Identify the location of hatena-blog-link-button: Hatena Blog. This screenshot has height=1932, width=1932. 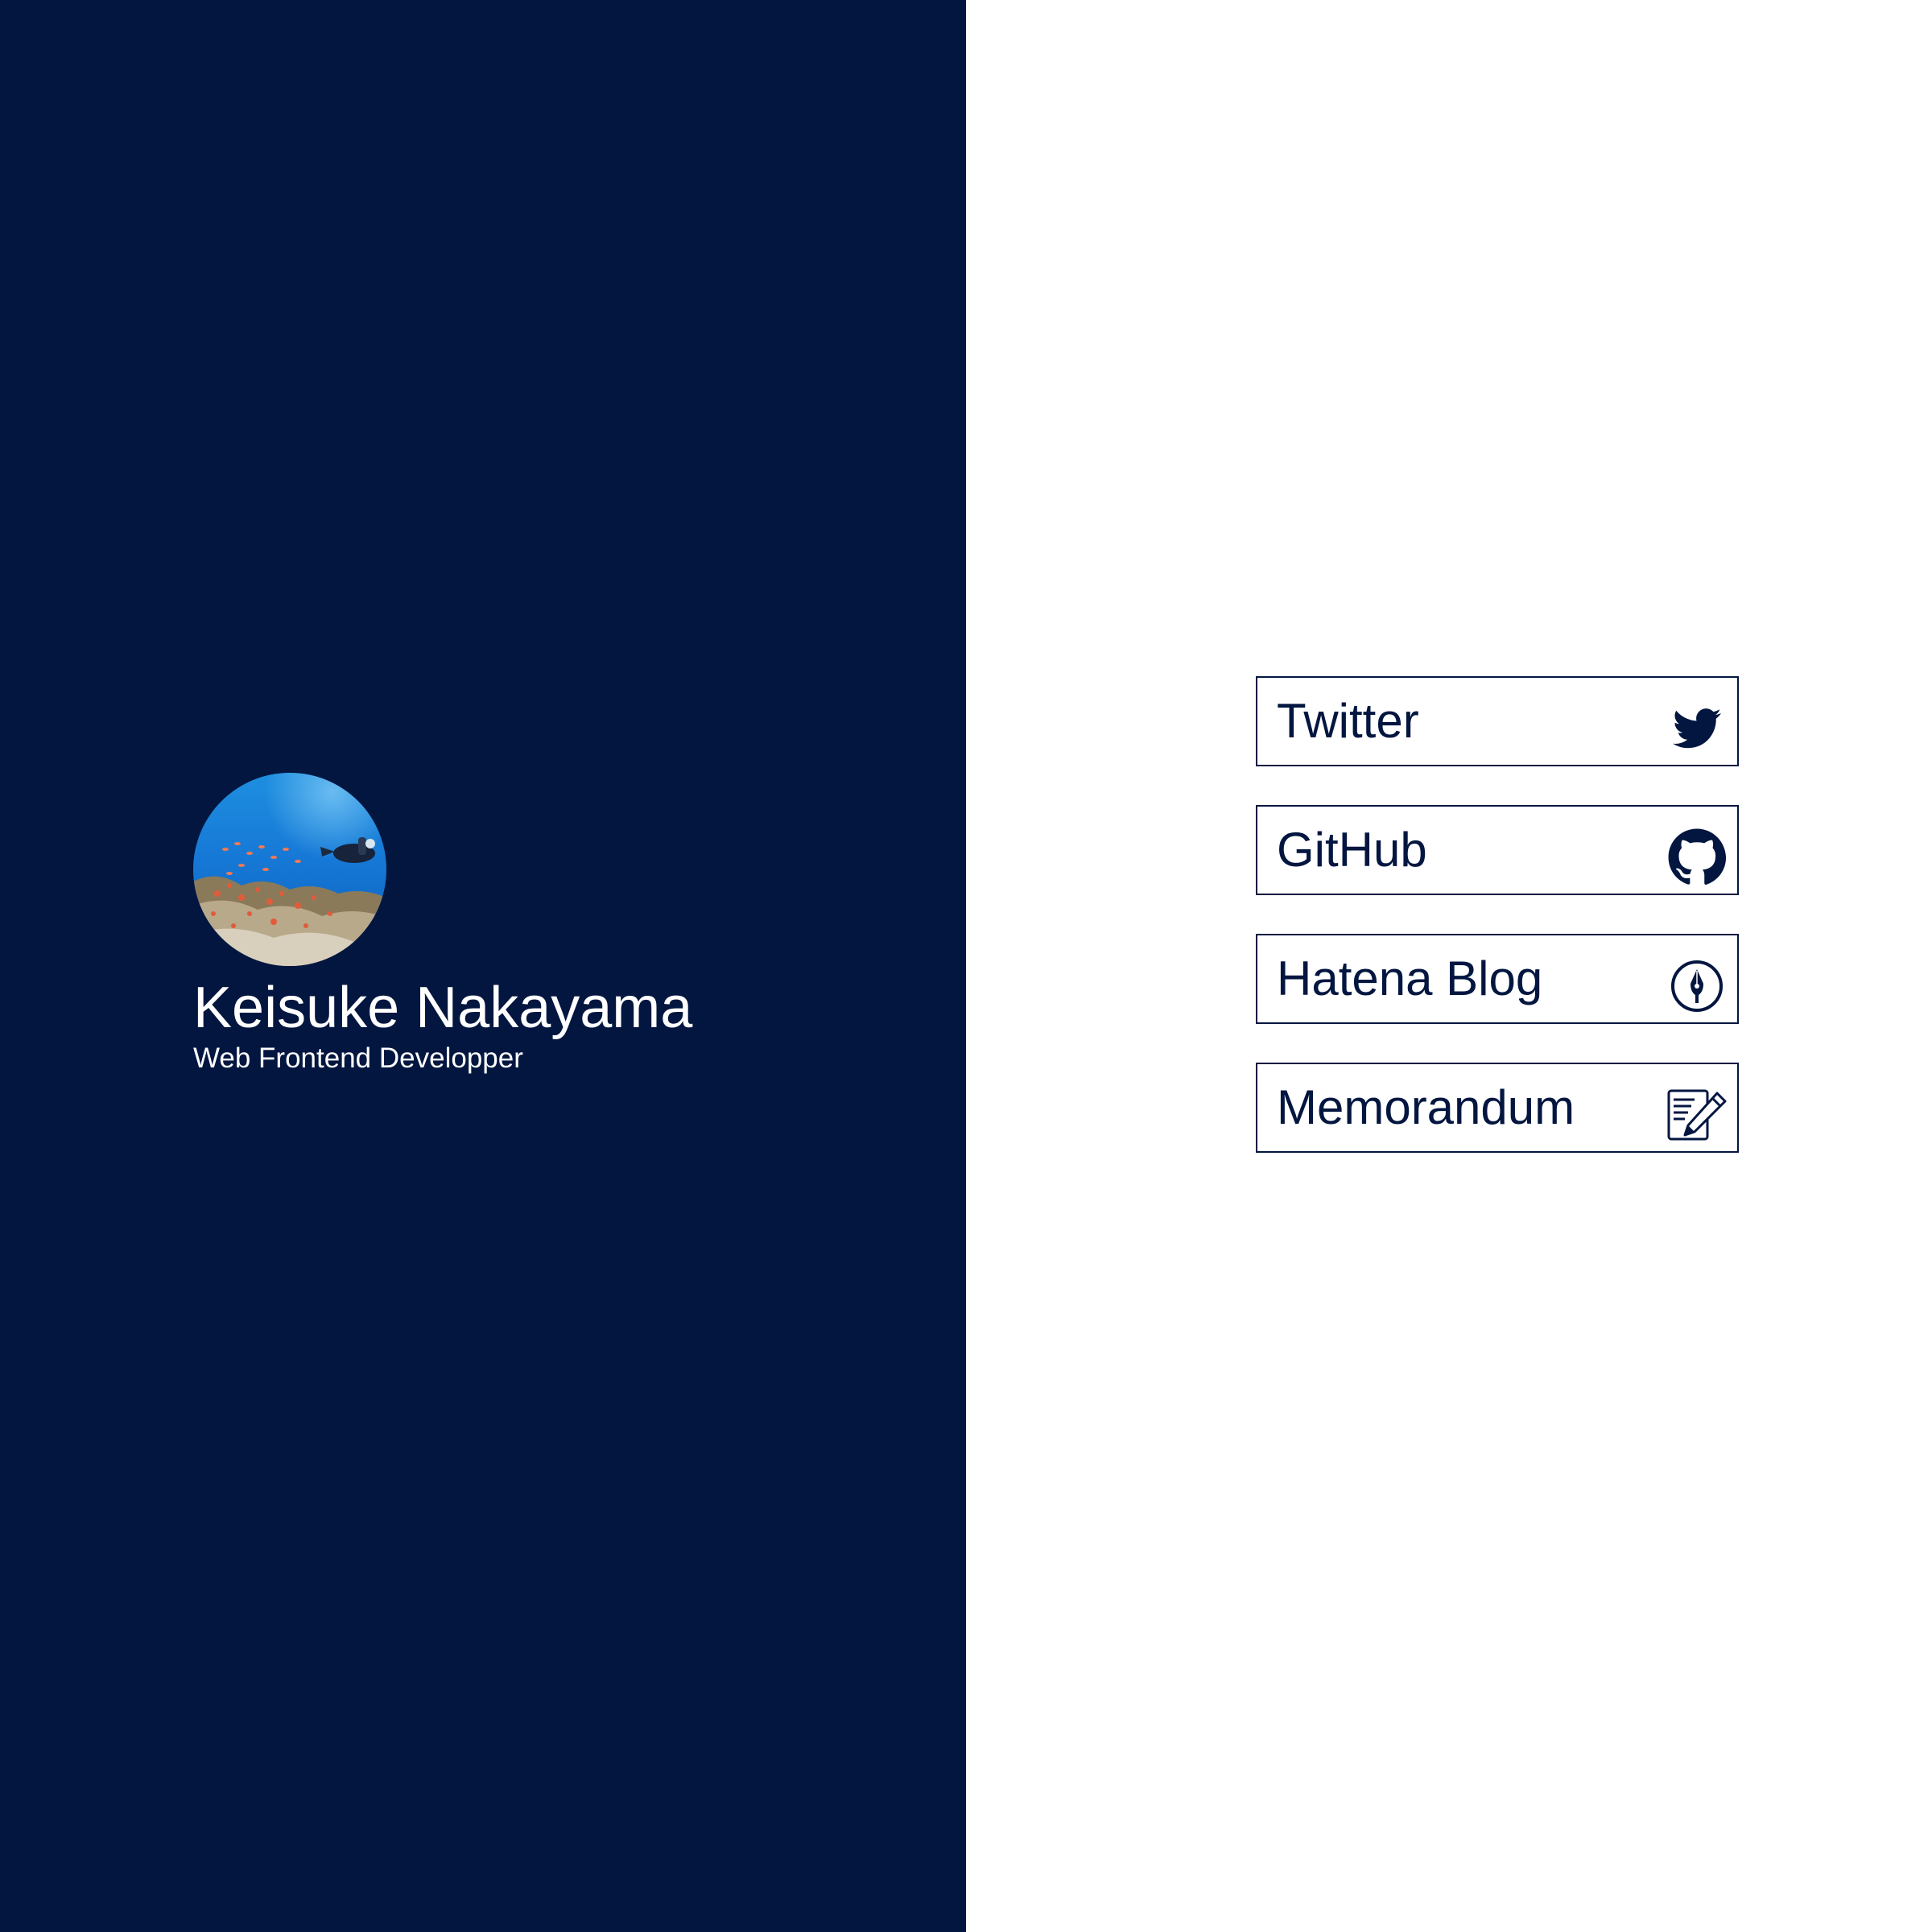
(1497, 979).